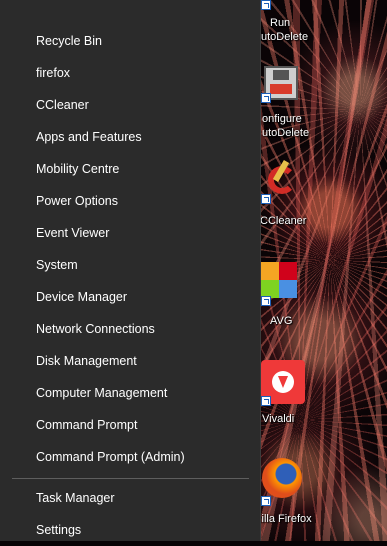  Describe the element at coordinates (280, 23) in the screenshot. I see `desktop-icon-label: Run` at that location.